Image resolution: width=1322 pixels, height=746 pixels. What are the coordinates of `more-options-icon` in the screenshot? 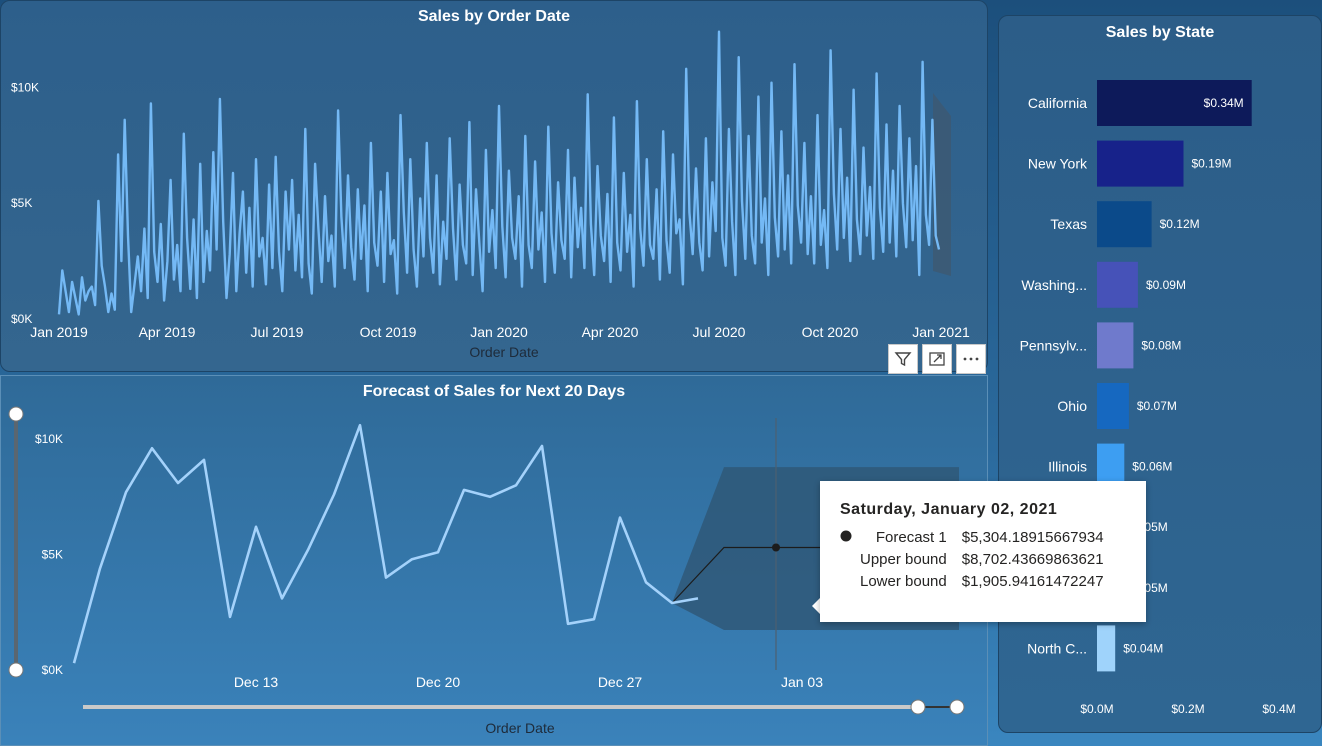 It's located at (971, 359).